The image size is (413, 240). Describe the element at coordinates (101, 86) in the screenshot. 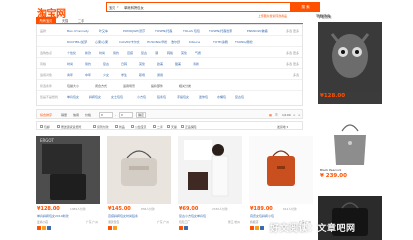

I see `filter-dropdown: 闭合方式` at that location.